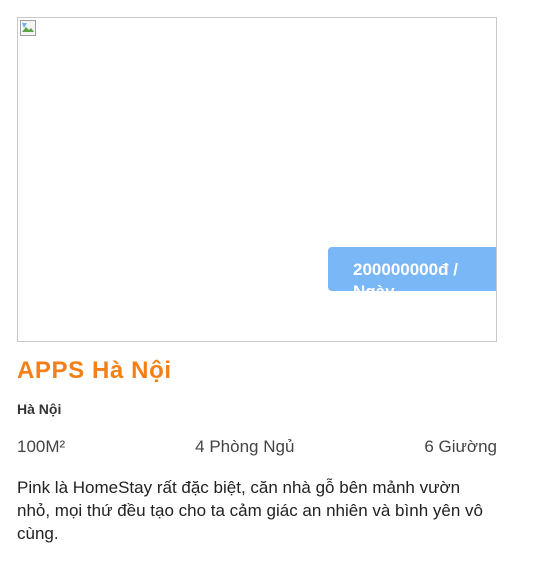 The image size is (550, 574). Describe the element at coordinates (41, 446) in the screenshot. I see `area-spec: 100M²` at that location.